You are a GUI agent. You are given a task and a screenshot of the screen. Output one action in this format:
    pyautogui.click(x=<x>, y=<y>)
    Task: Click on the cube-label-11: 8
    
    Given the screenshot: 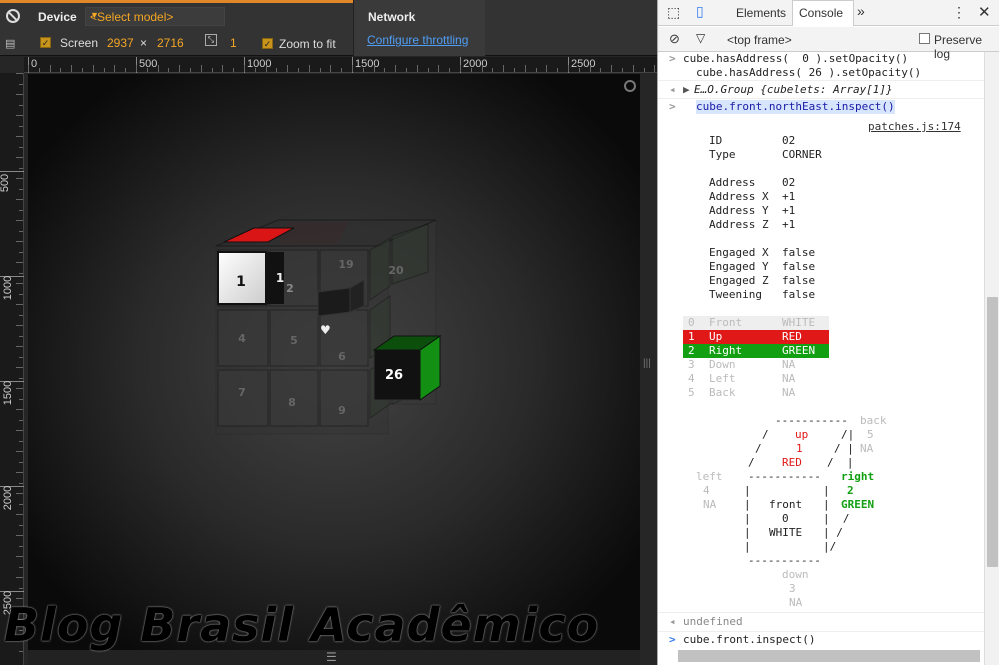 What is the action you would take?
    pyautogui.click(x=292, y=402)
    